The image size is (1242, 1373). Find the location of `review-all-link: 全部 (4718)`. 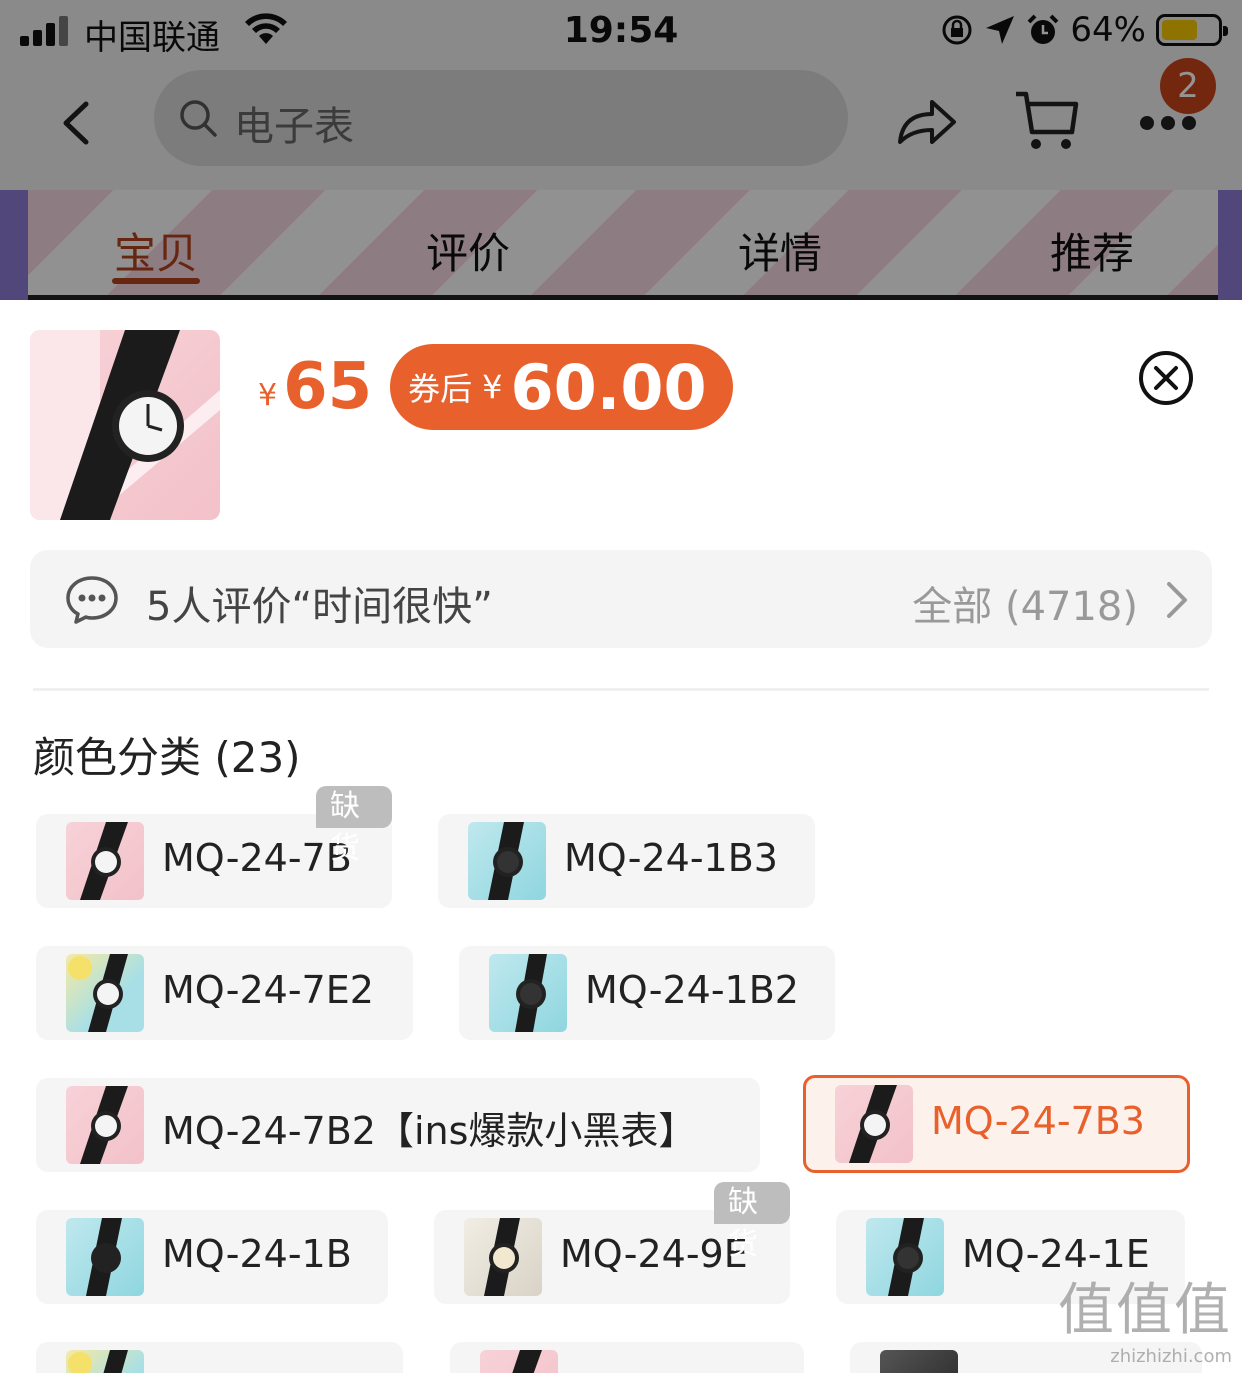

review-all-link: 全部 (4718) is located at coordinates (1025, 603).